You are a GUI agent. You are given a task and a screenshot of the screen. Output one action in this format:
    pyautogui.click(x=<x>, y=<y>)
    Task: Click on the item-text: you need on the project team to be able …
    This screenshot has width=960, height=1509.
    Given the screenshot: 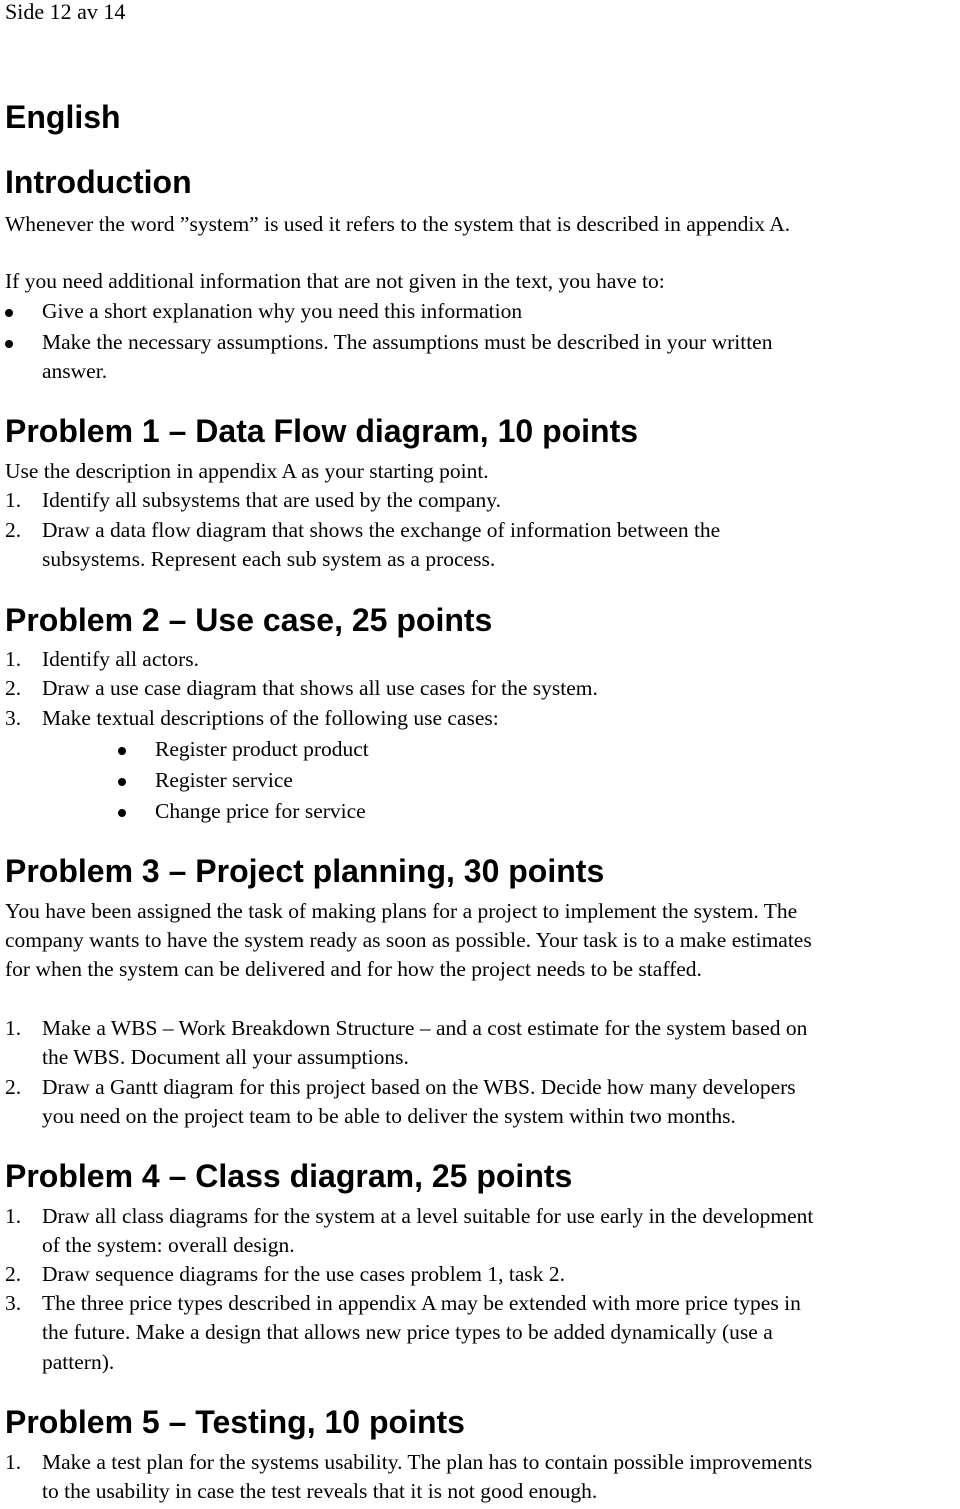 What is the action you would take?
    pyautogui.click(x=389, y=1116)
    